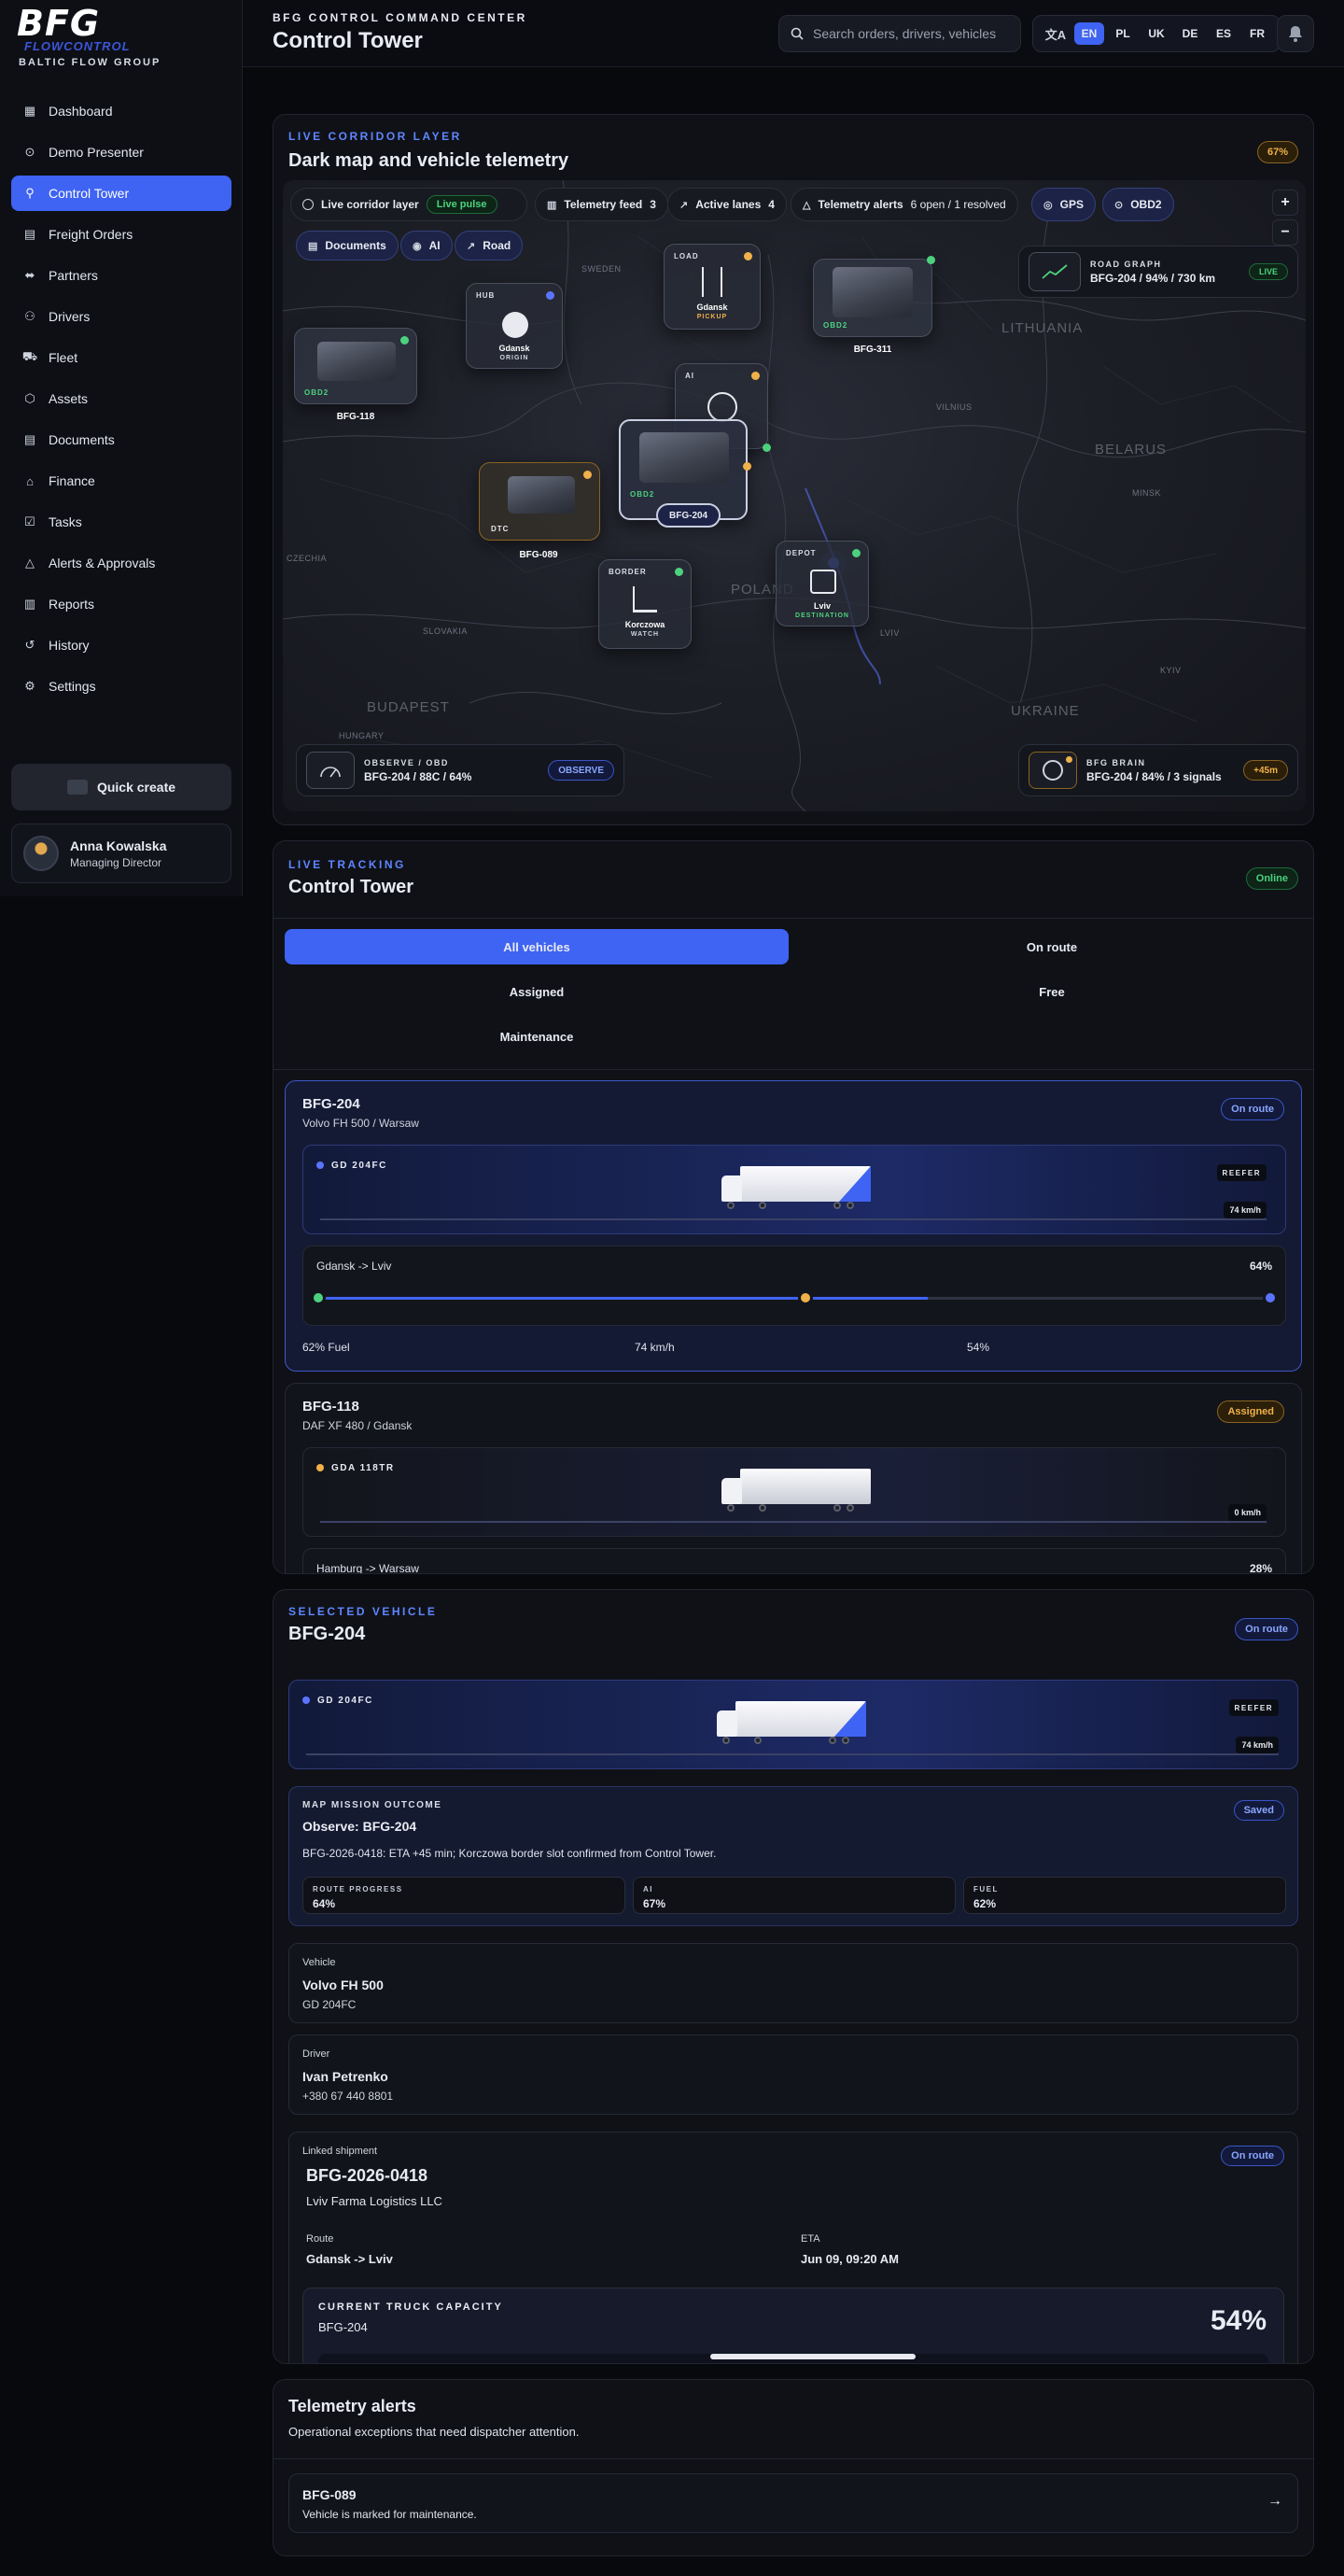 The height and width of the screenshot is (2576, 1344). Describe the element at coordinates (537, 946) in the screenshot. I see `filter-all-vehicles: All vehicles` at that location.